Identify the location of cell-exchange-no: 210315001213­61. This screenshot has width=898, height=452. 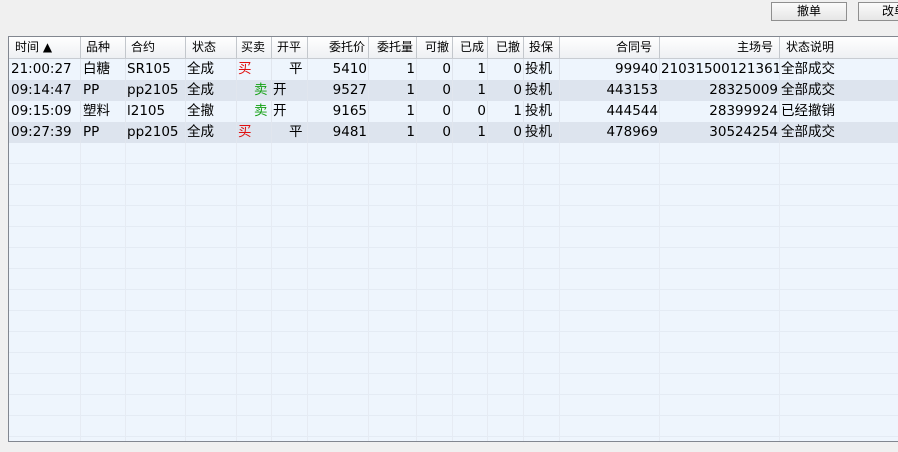
(720, 69).